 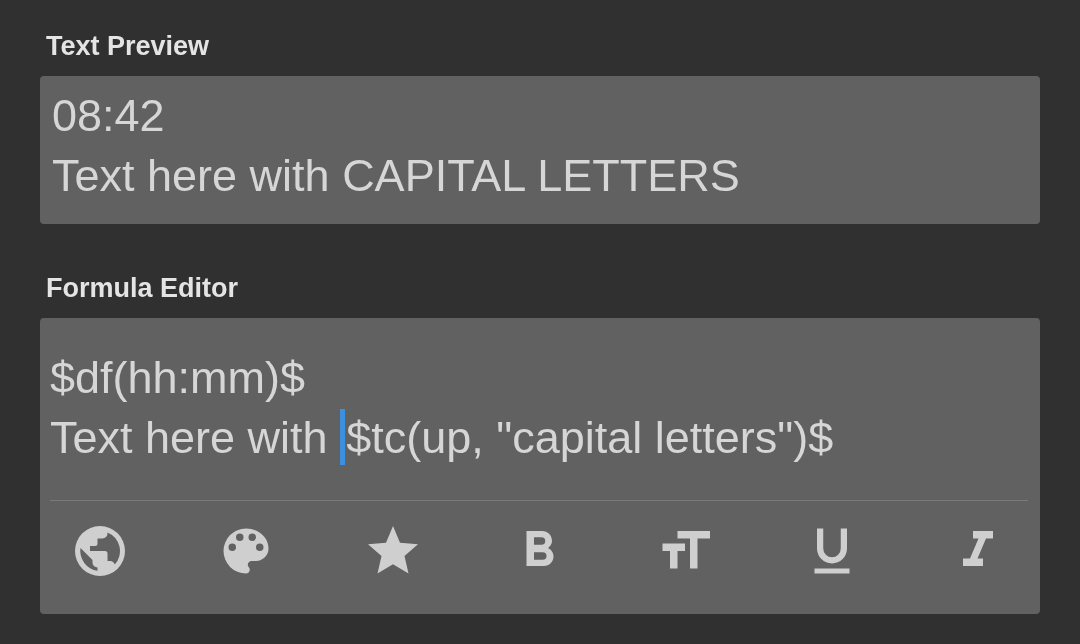 I want to click on section-title: Text Preview, so click(x=128, y=46).